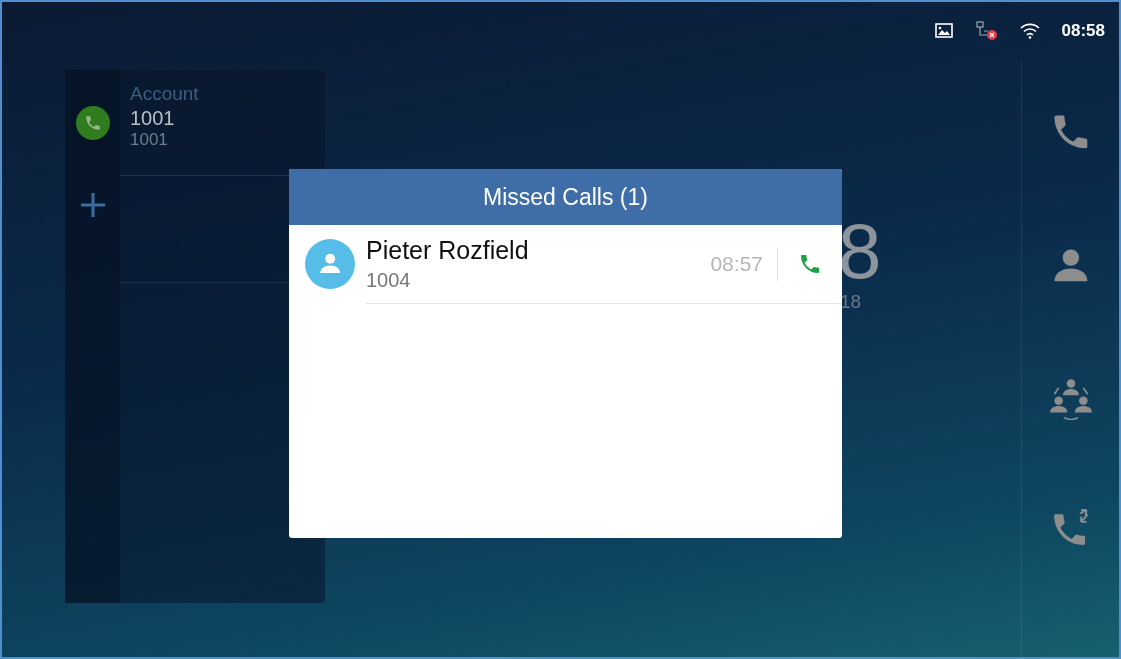  What do you see at coordinates (92, 205) in the screenshot?
I see `add-icon` at bounding box center [92, 205].